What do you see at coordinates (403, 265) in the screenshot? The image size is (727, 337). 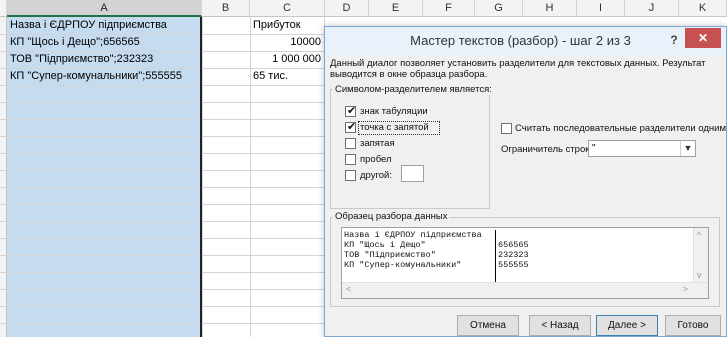 I see `preview-row-4-col-1: КП "Супер-комунальники"` at bounding box center [403, 265].